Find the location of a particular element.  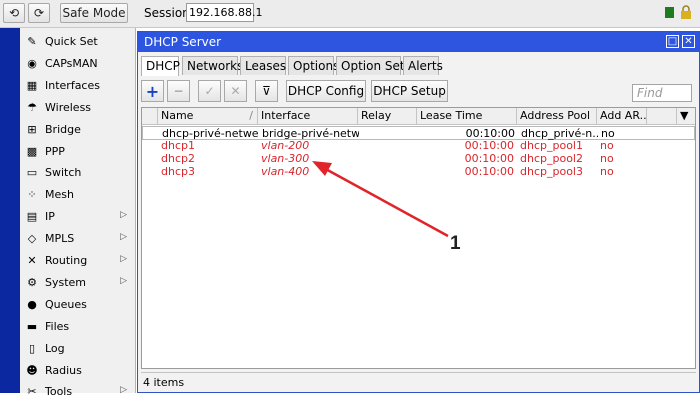

enable-button: ✓ is located at coordinates (209, 91).